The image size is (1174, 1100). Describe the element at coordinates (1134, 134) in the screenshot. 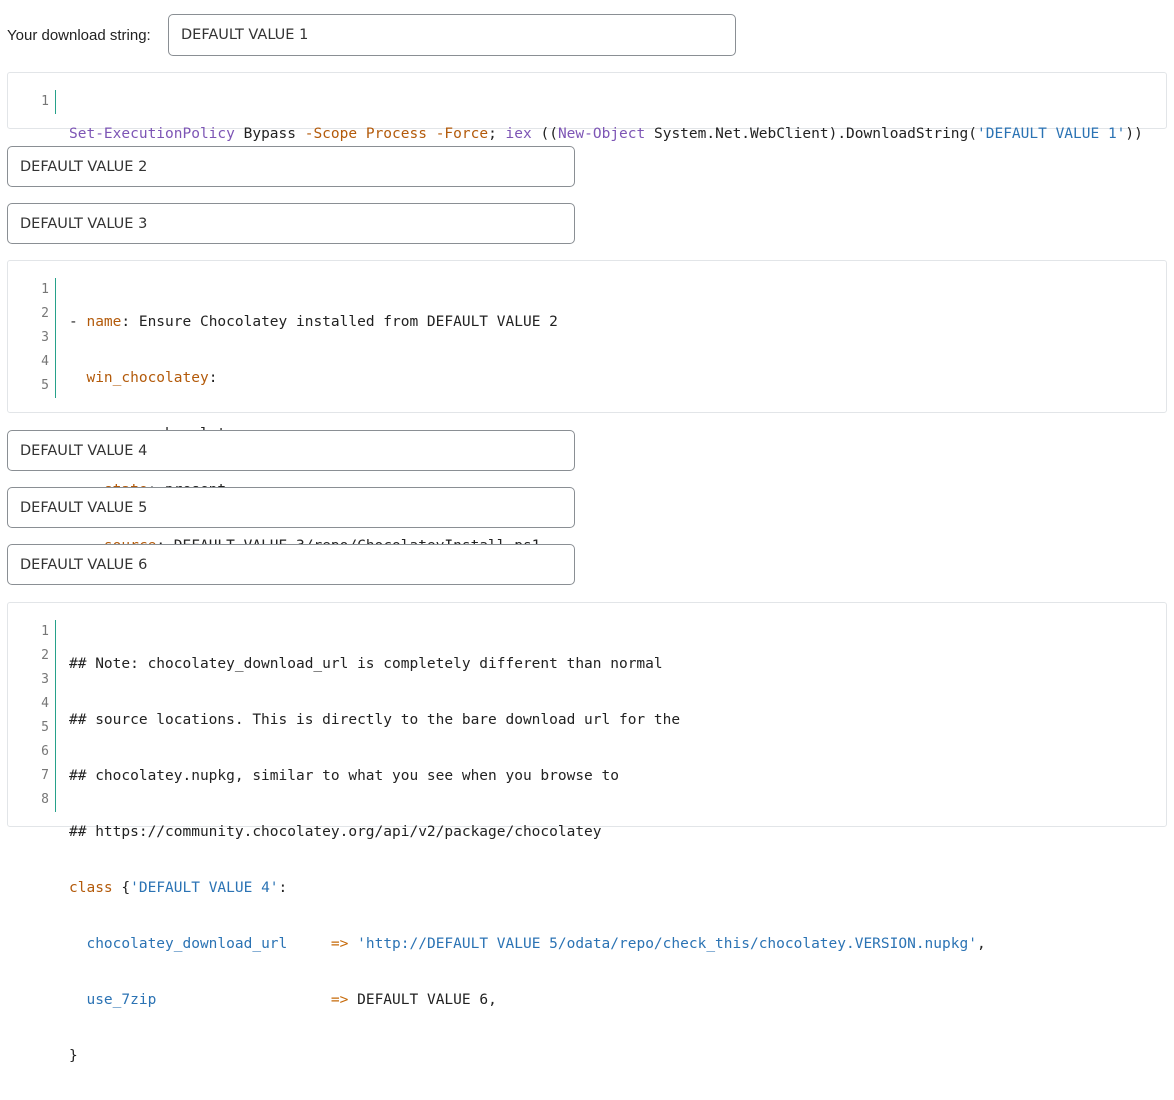

I see `code-token: ))` at that location.